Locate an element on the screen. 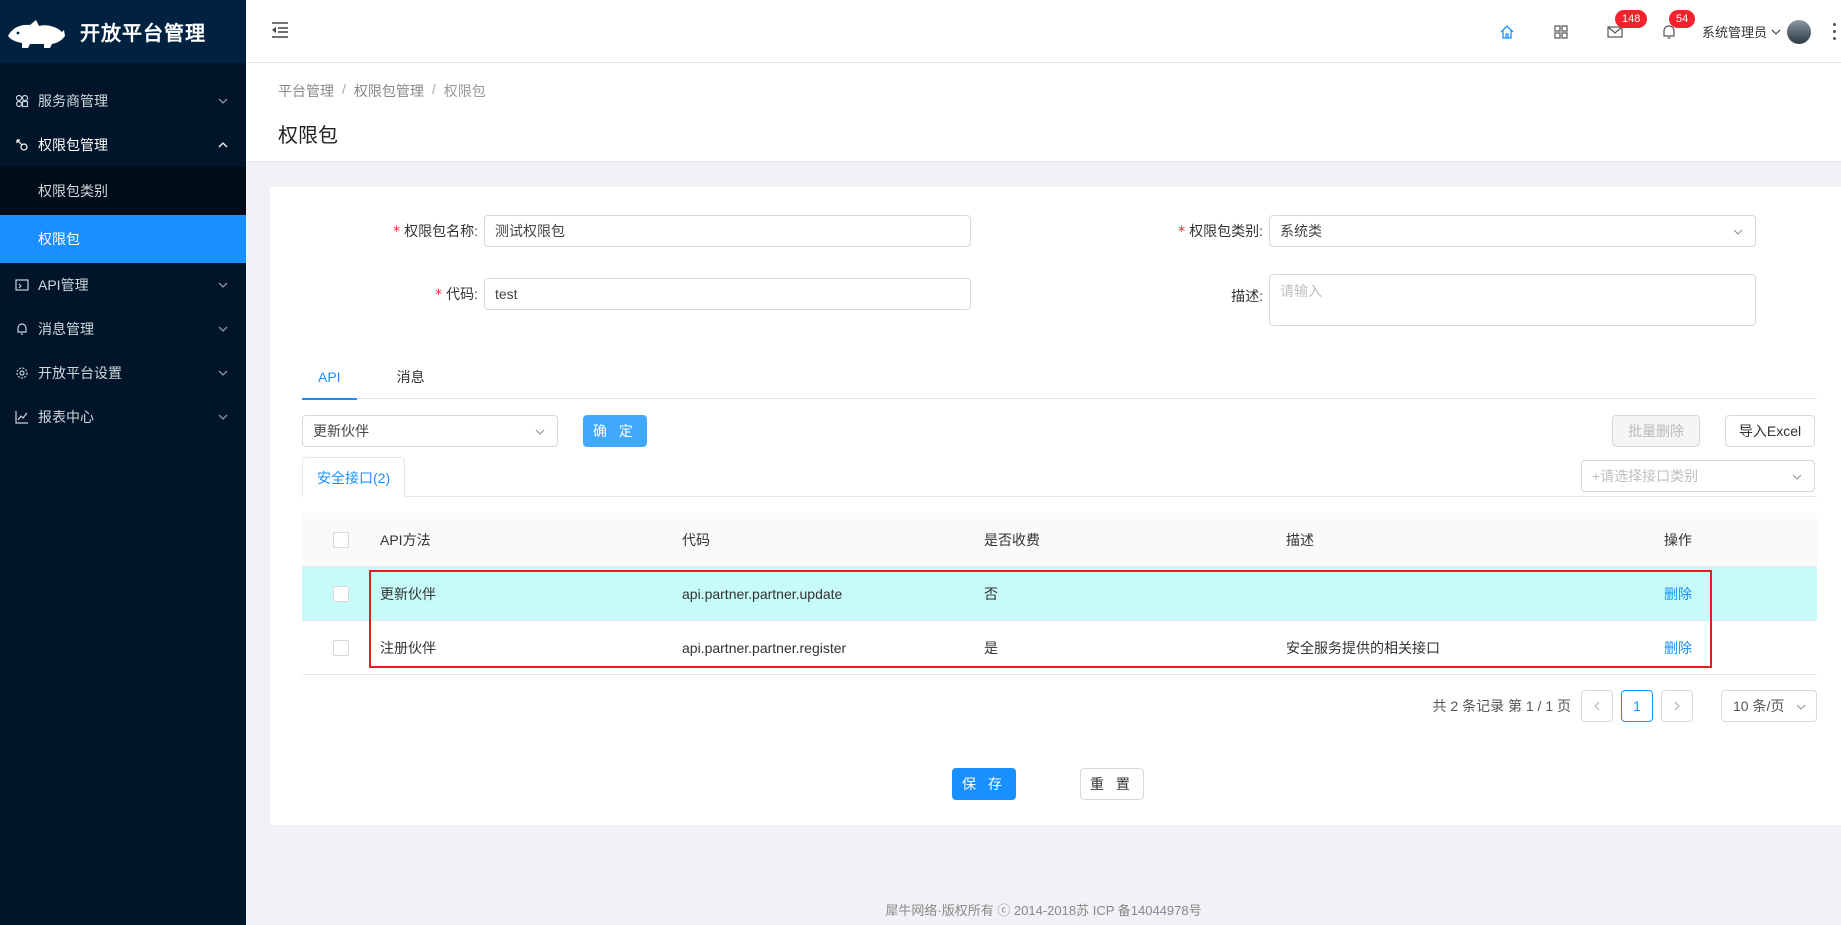  table-row: 更新伙伴 api.partner.partner.update 否 删除 is located at coordinates (1059, 594).